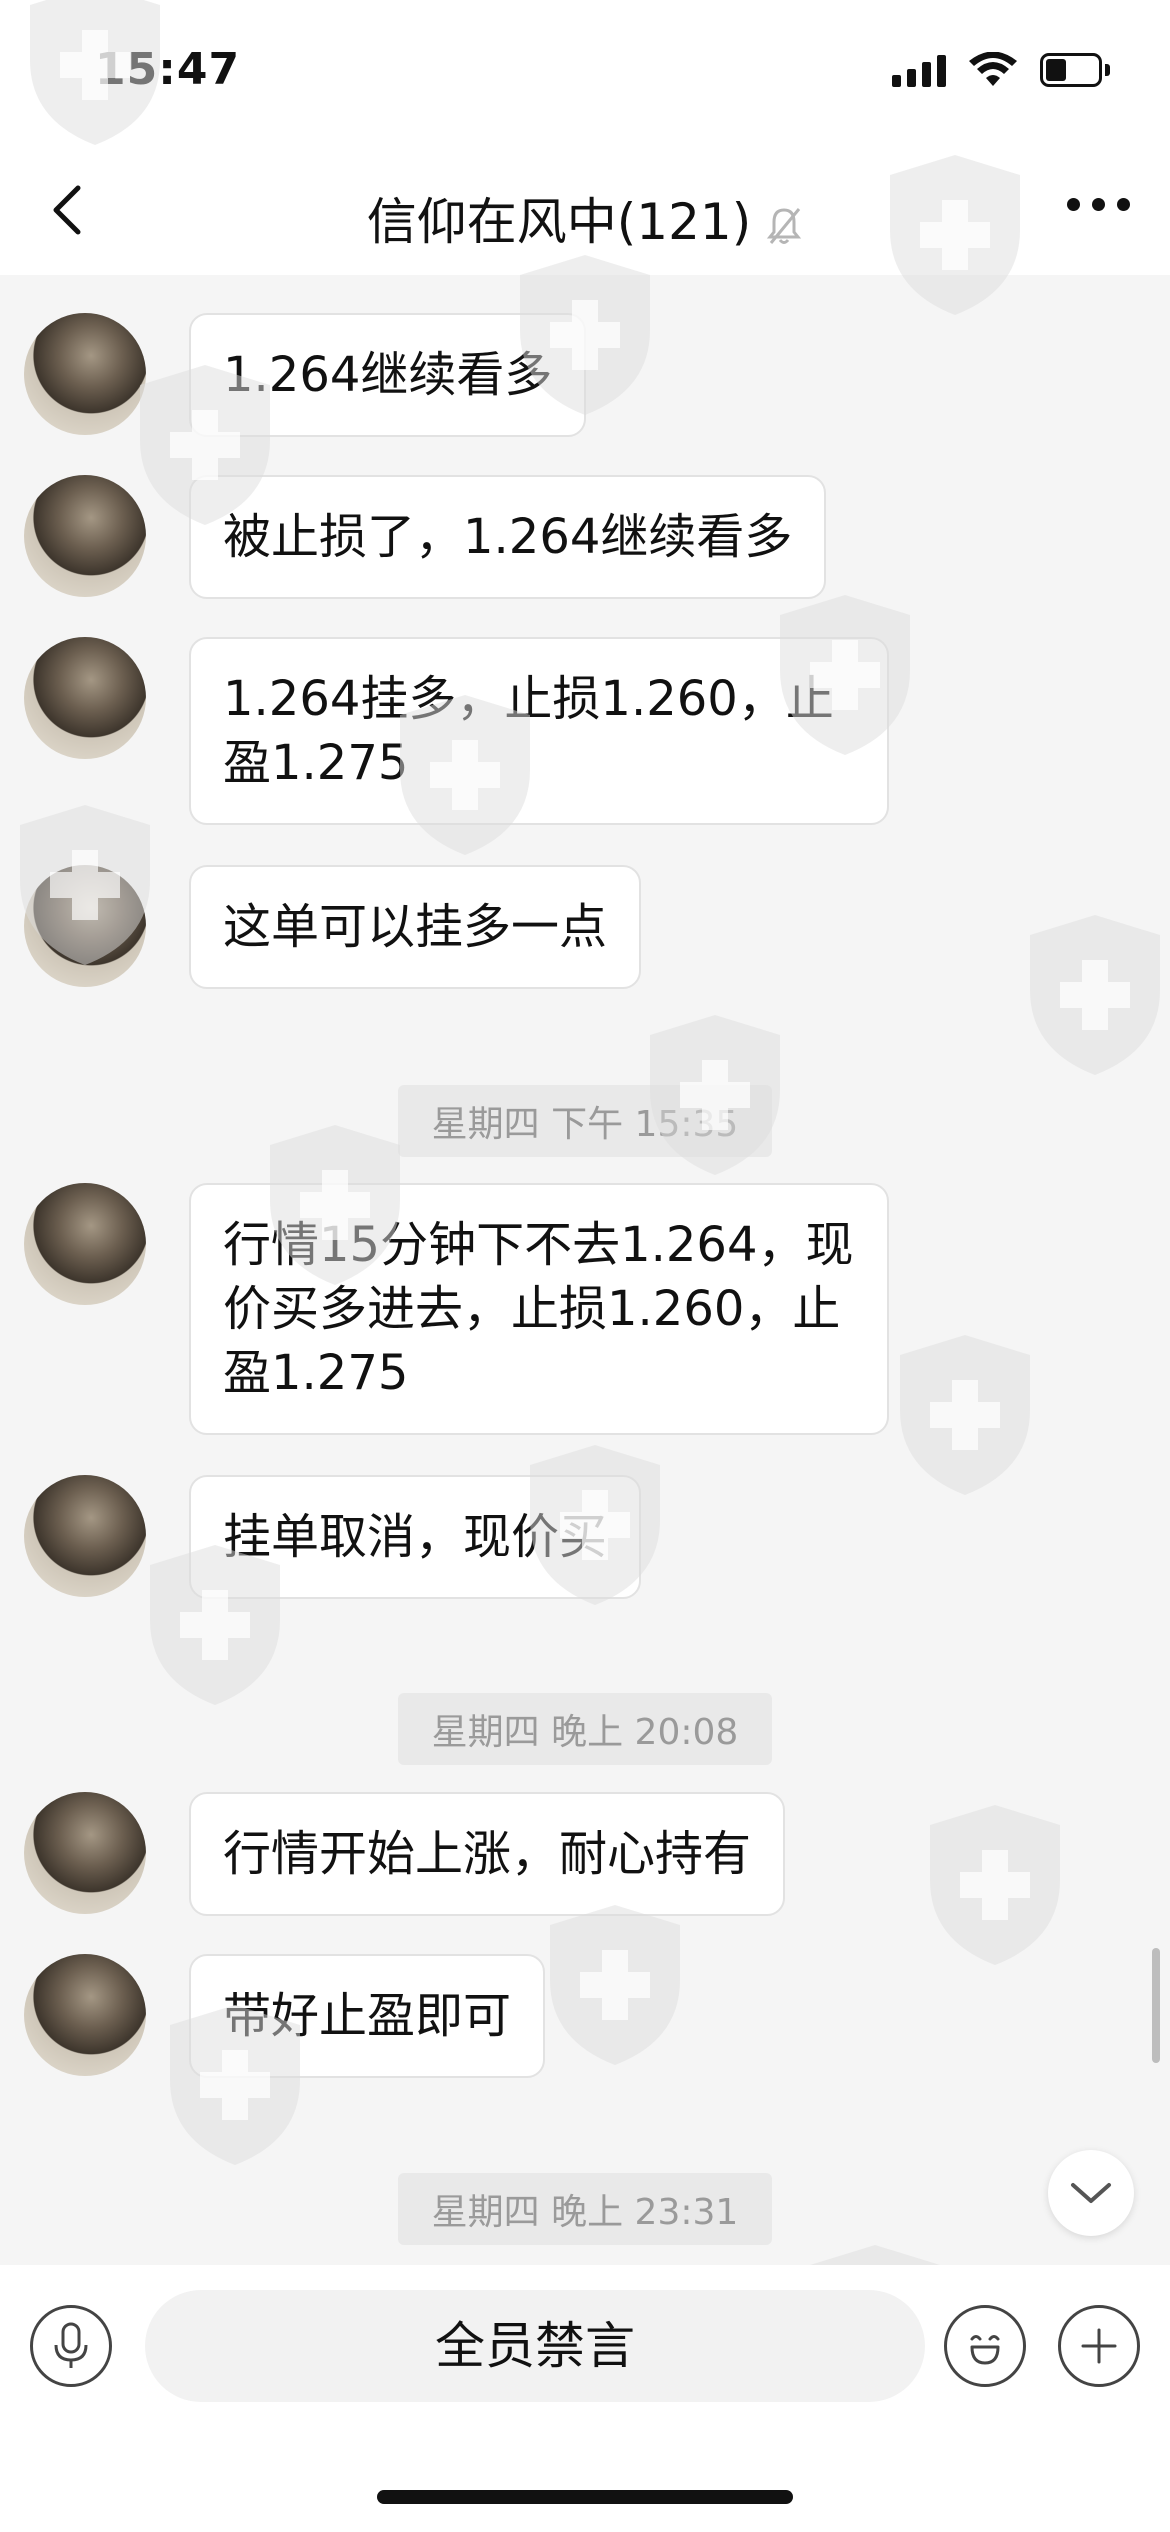 The width and height of the screenshot is (1170, 2532). I want to click on status-icons, so click(1001, 70).